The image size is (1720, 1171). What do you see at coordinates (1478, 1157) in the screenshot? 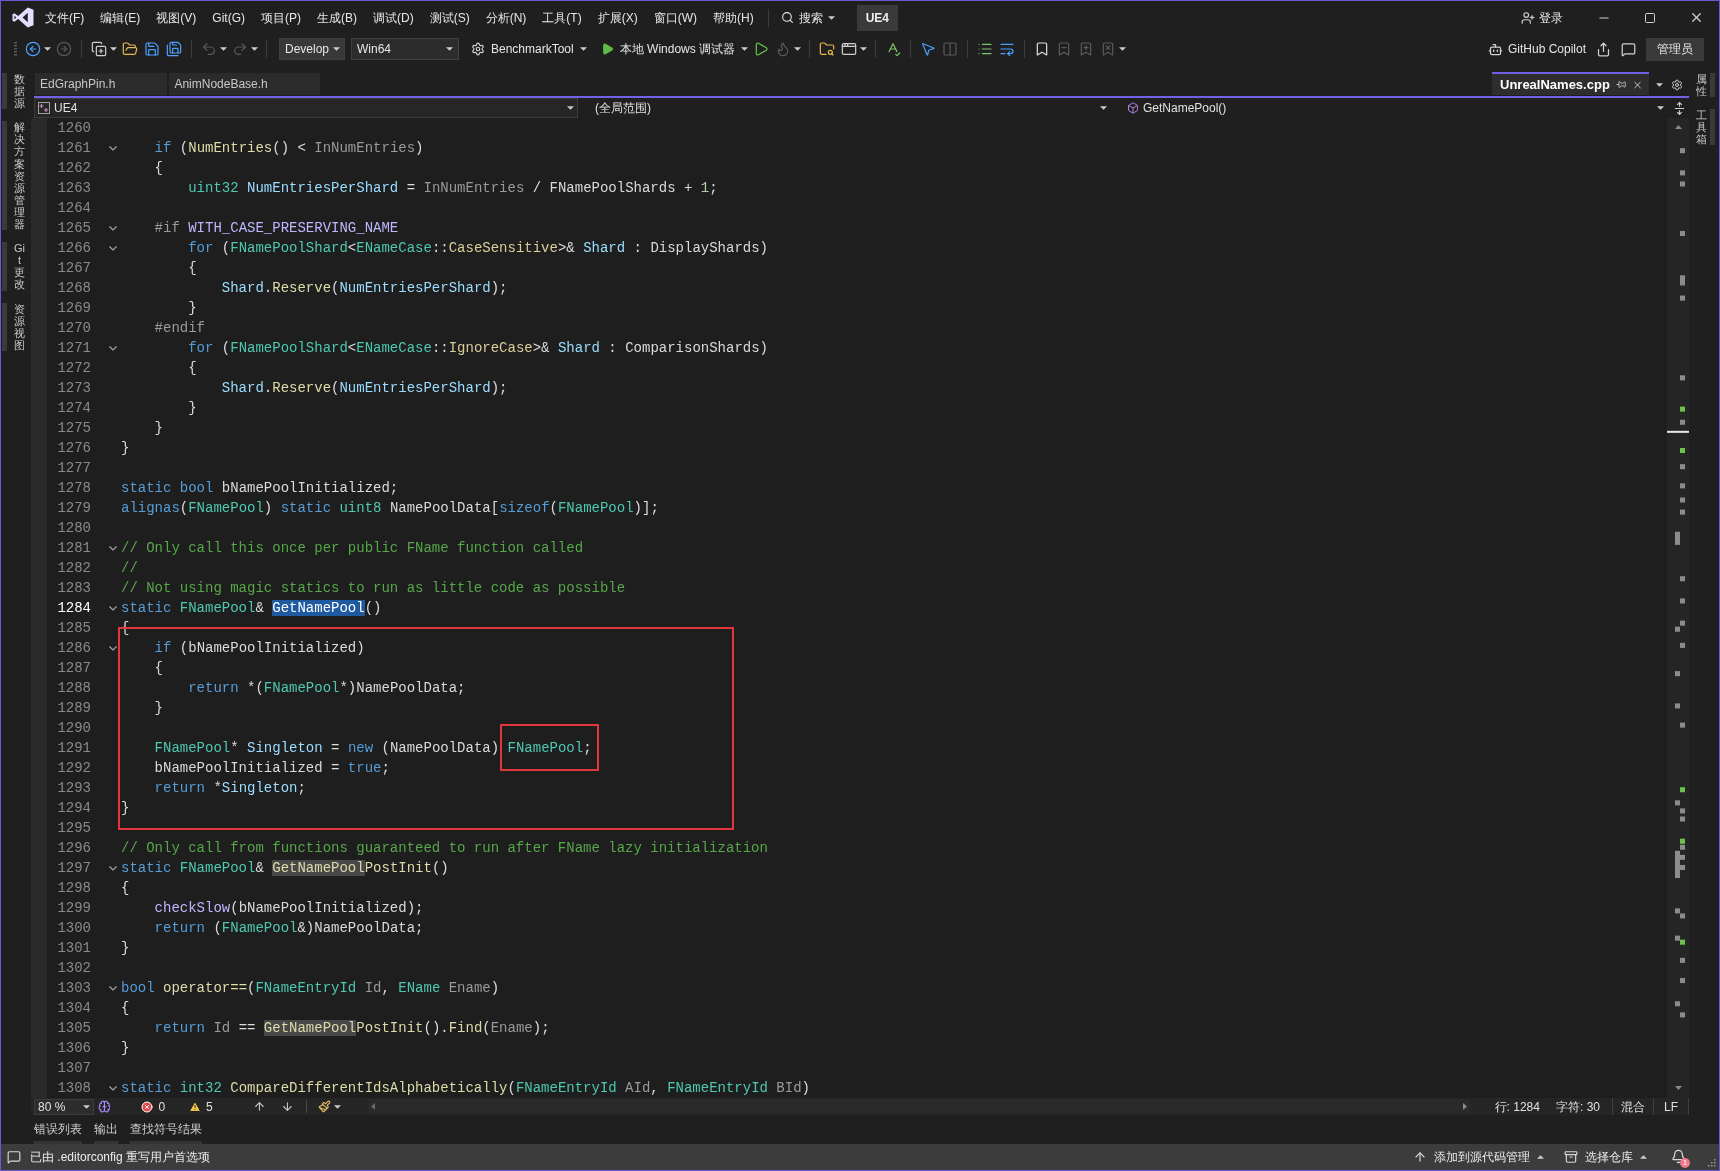
I see `source-control-button: 添加到源代码管理` at bounding box center [1478, 1157].